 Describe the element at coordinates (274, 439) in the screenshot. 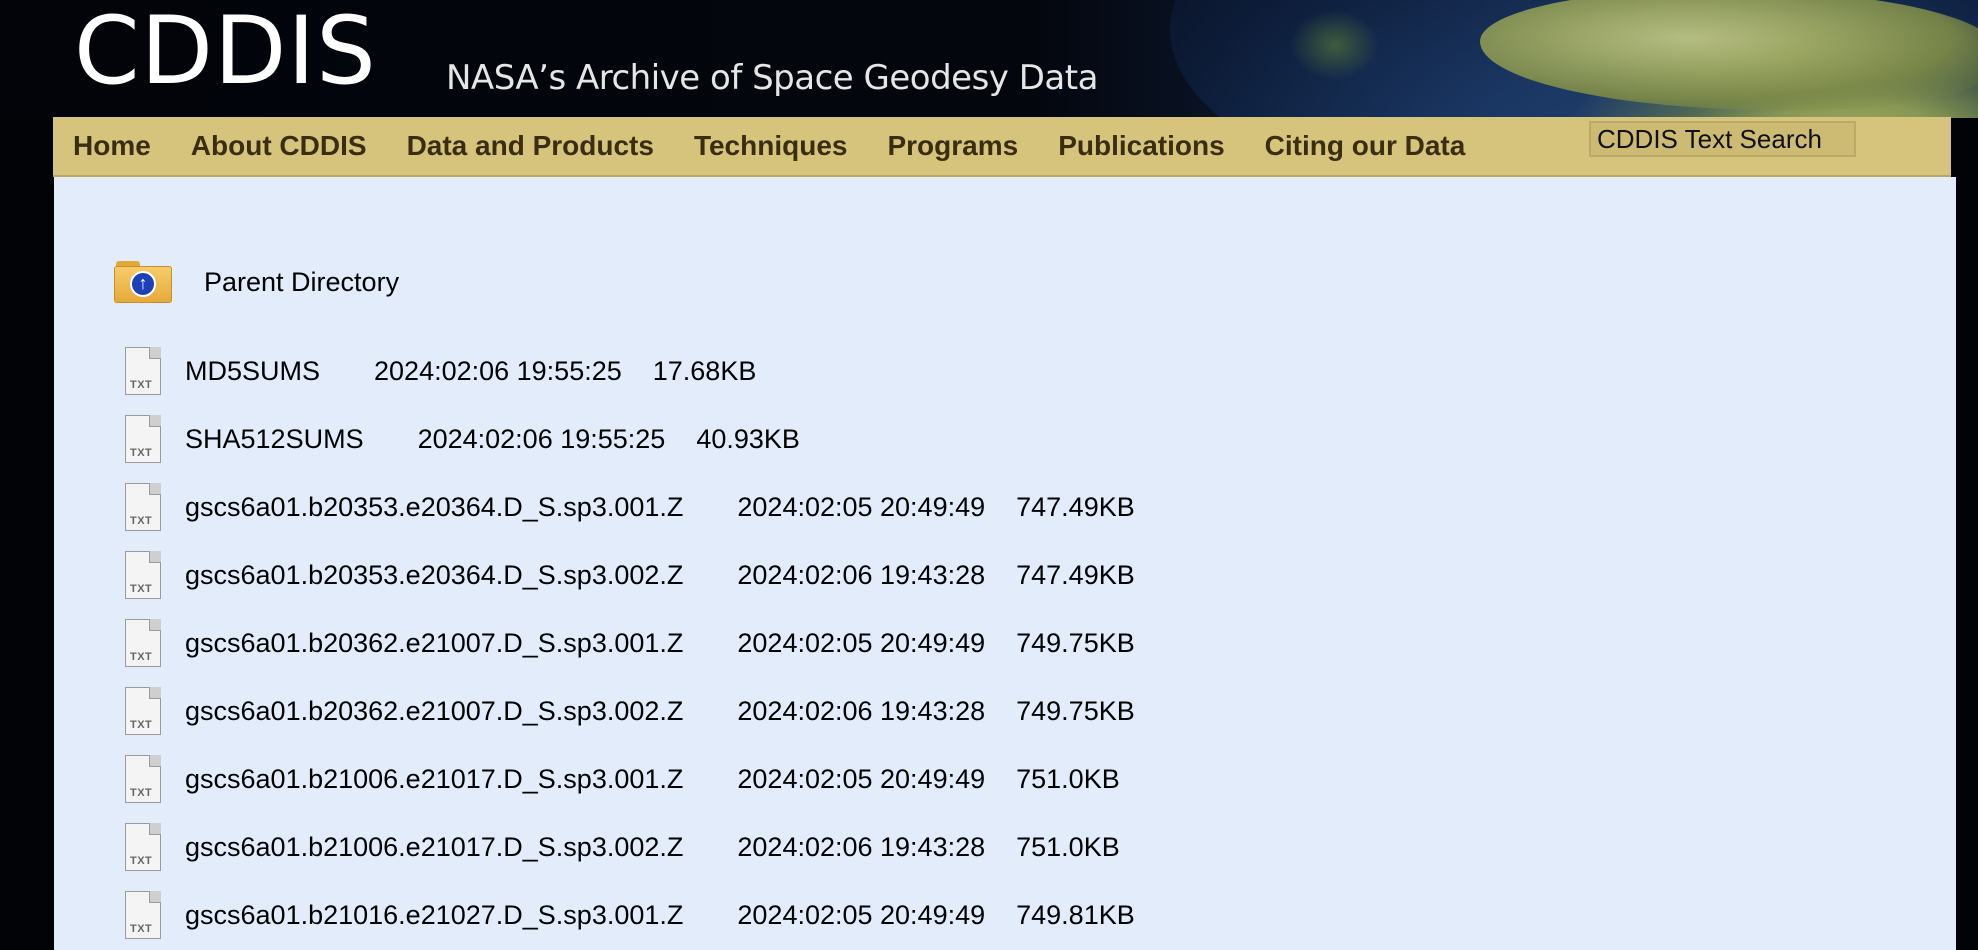

I see `file-name-link: SHA512SUMS` at that location.